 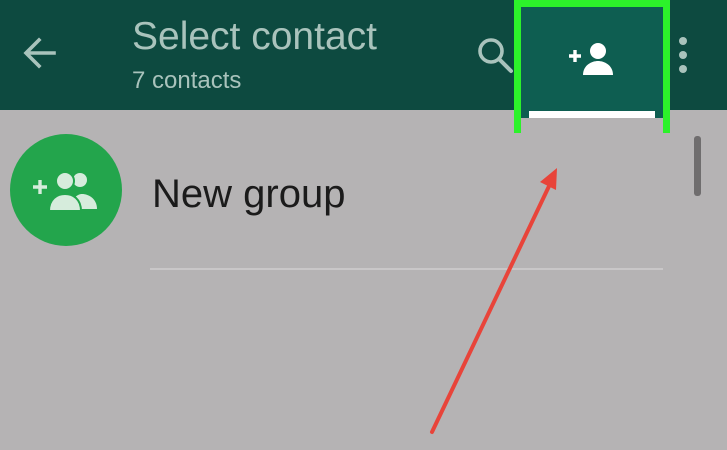 I want to click on list-item-label: New group, so click(x=249, y=194).